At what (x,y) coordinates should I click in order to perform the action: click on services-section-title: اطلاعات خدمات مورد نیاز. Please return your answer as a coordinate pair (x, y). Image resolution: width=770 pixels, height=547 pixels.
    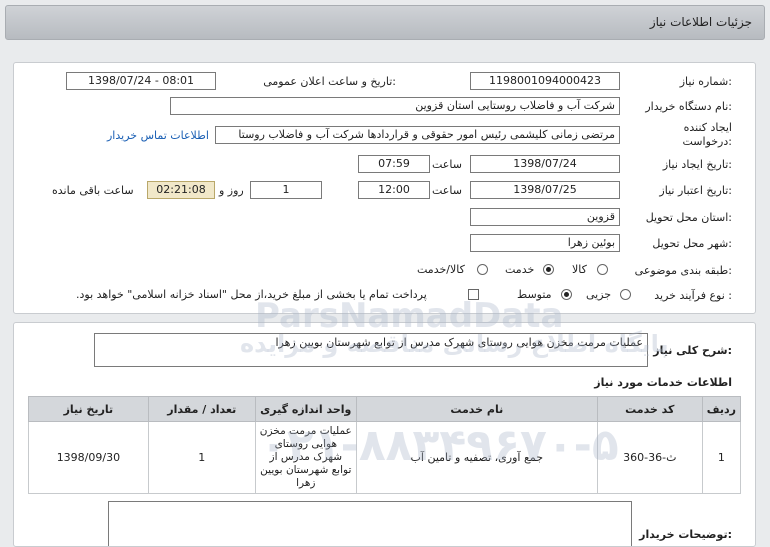
    Looking at the image, I should click on (663, 382).